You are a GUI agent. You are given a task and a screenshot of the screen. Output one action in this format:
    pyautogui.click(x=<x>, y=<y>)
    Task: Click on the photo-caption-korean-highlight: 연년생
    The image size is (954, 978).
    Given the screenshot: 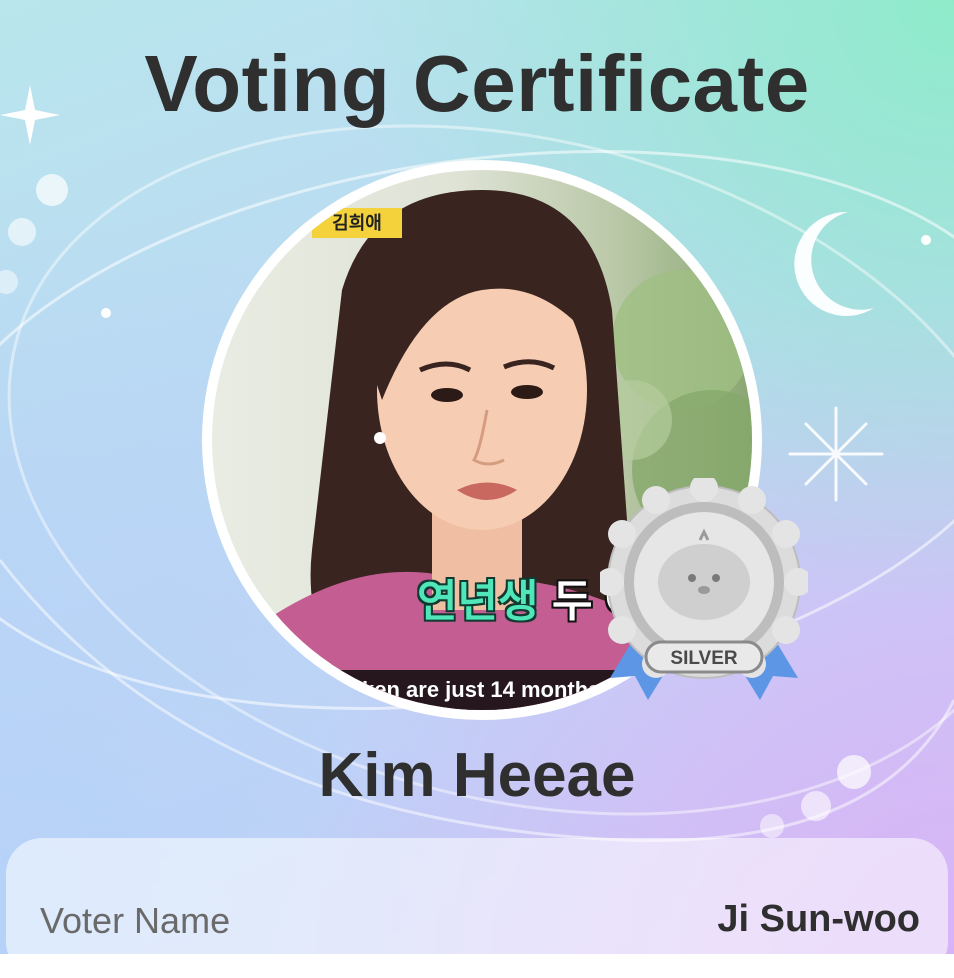 What is the action you would take?
    pyautogui.click(x=478, y=601)
    